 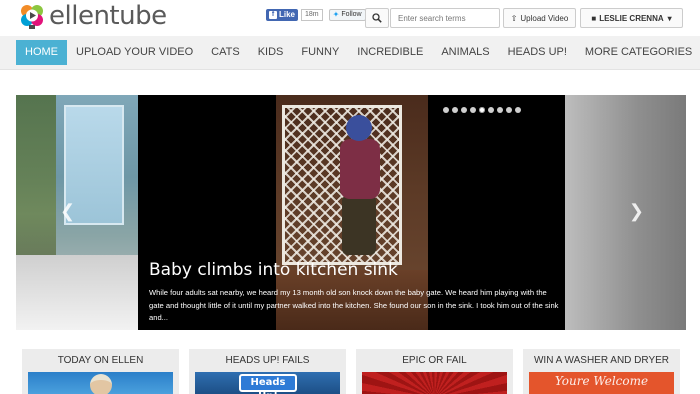 I want to click on slide-indicators, so click(x=483, y=110).